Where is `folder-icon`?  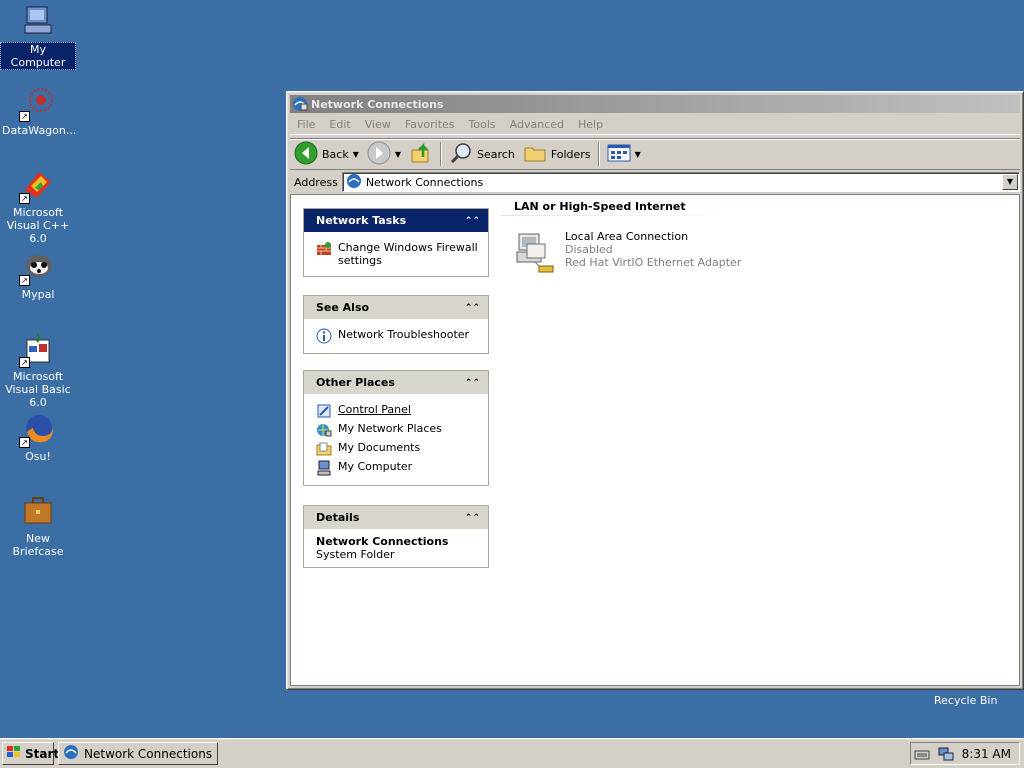
folder-icon is located at coordinates (535, 154).